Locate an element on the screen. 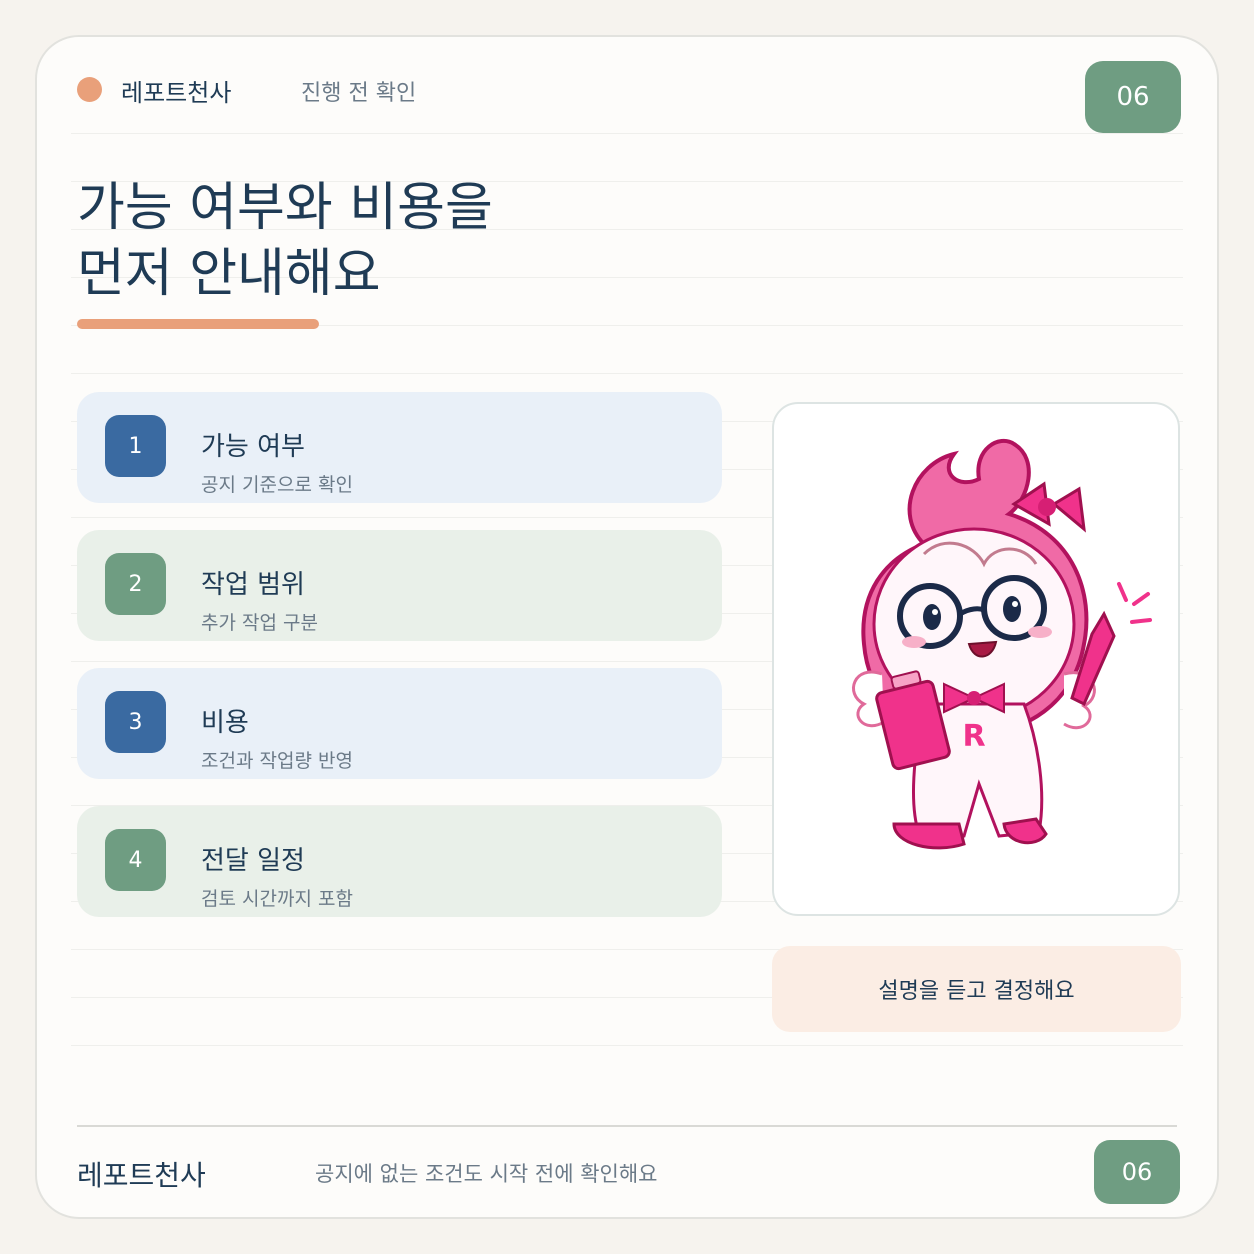 Image resolution: width=1254 pixels, height=1254 pixels. list-item-schedule: 4 전달 일정 검토 시간까지 포함 is located at coordinates (399, 861).